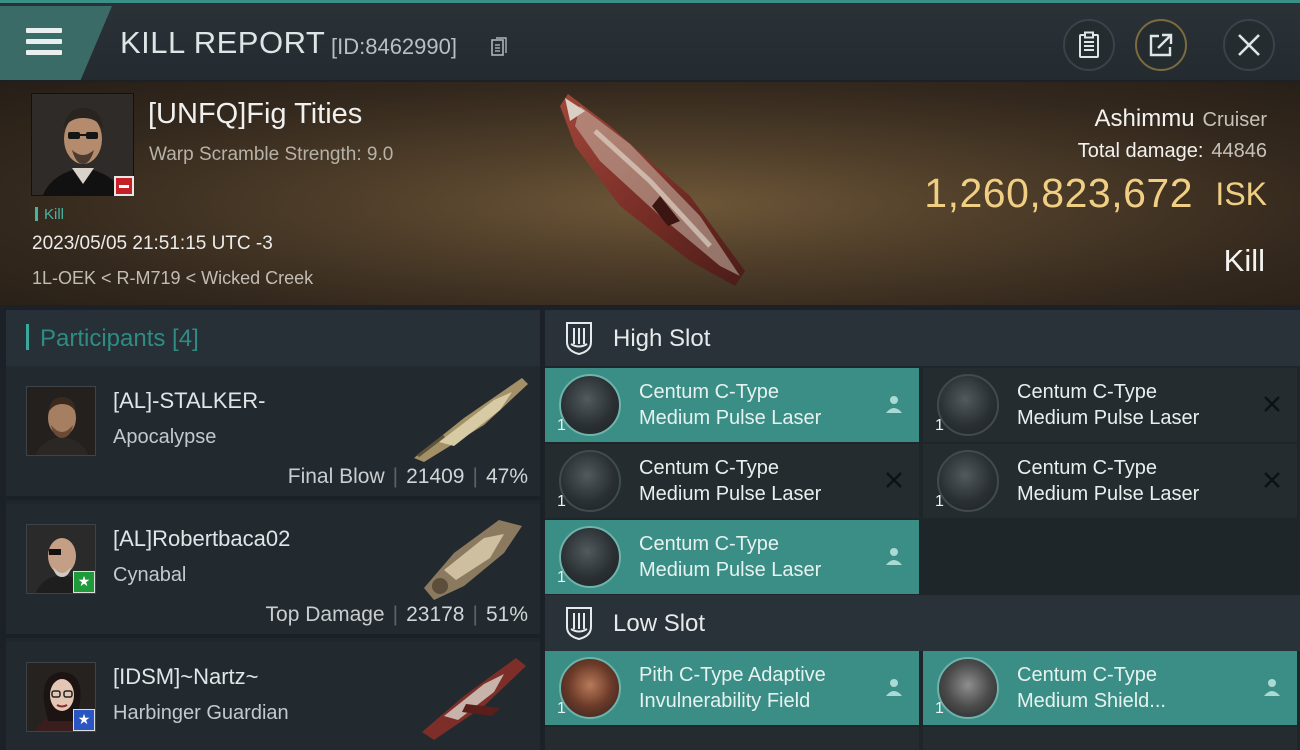 The image size is (1300, 750). What do you see at coordinates (124, 186) in the screenshot?
I see `hostile-badge-icon` at bounding box center [124, 186].